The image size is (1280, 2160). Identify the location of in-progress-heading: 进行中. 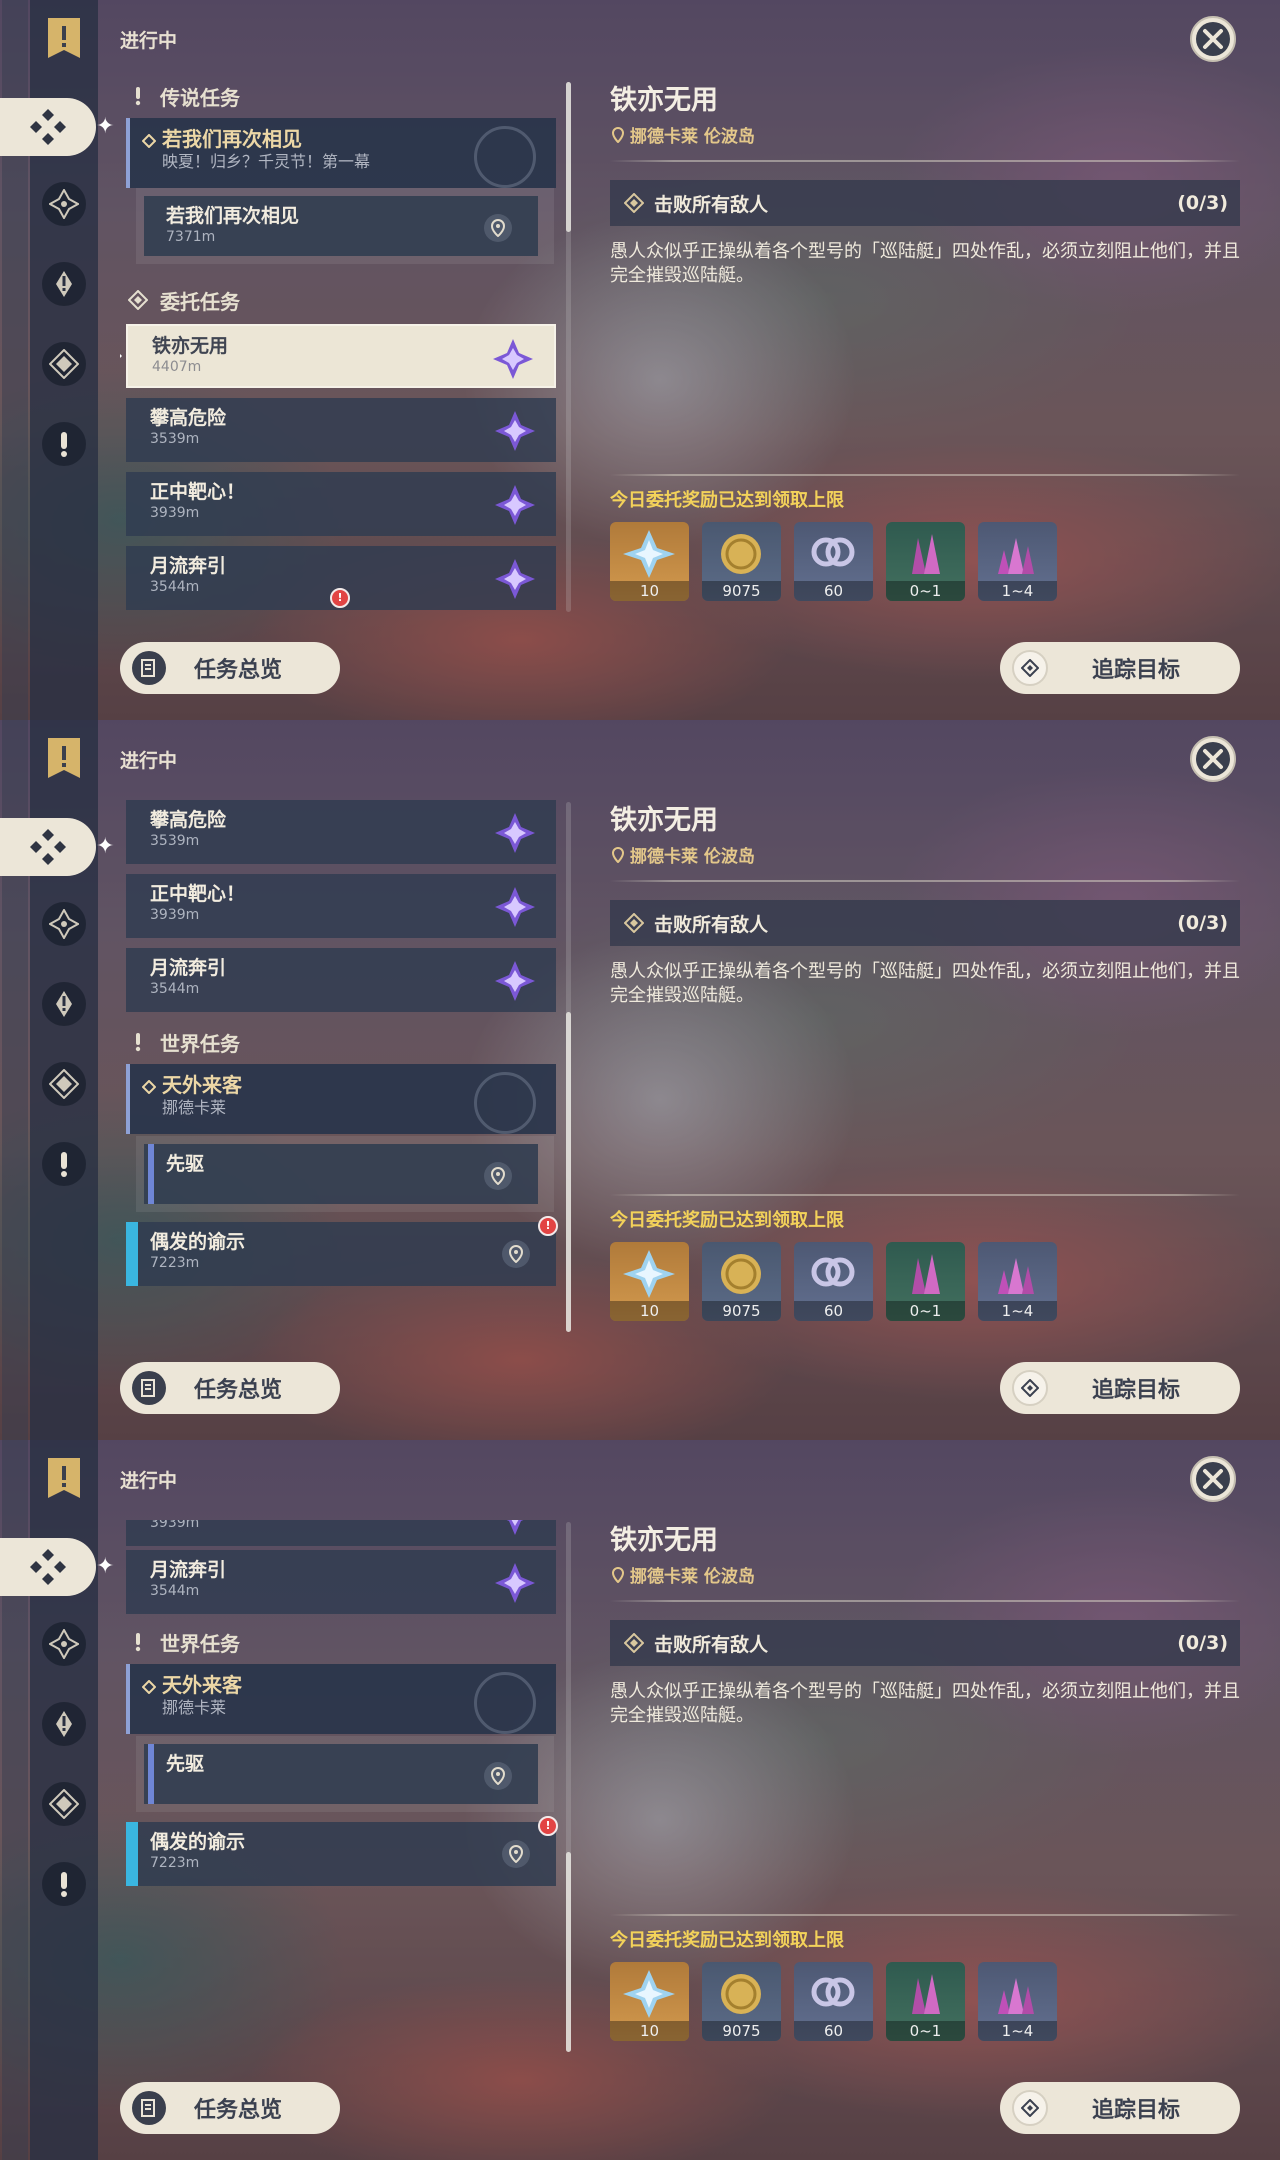
(149, 41).